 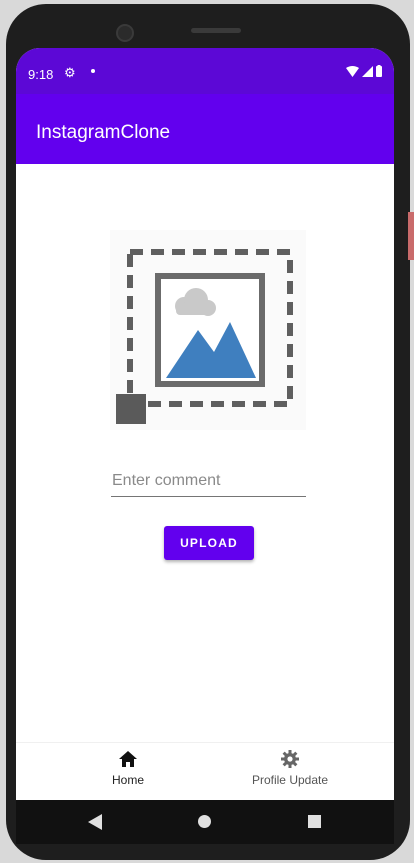 I want to click on status-icons, so click(x=364, y=72).